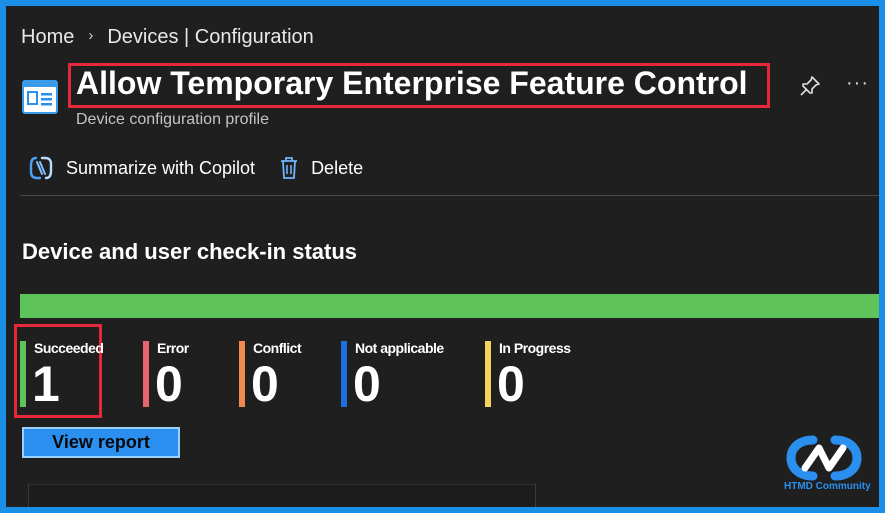 This screenshot has height=513, width=885. Describe the element at coordinates (337, 167) in the screenshot. I see `delete-label: Delete` at that location.